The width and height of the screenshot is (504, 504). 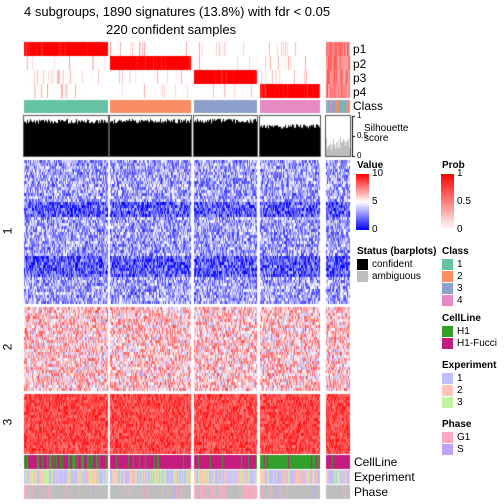 What do you see at coordinates (477, 343) in the screenshot?
I see `legend-label: H1-Fucci` at bounding box center [477, 343].